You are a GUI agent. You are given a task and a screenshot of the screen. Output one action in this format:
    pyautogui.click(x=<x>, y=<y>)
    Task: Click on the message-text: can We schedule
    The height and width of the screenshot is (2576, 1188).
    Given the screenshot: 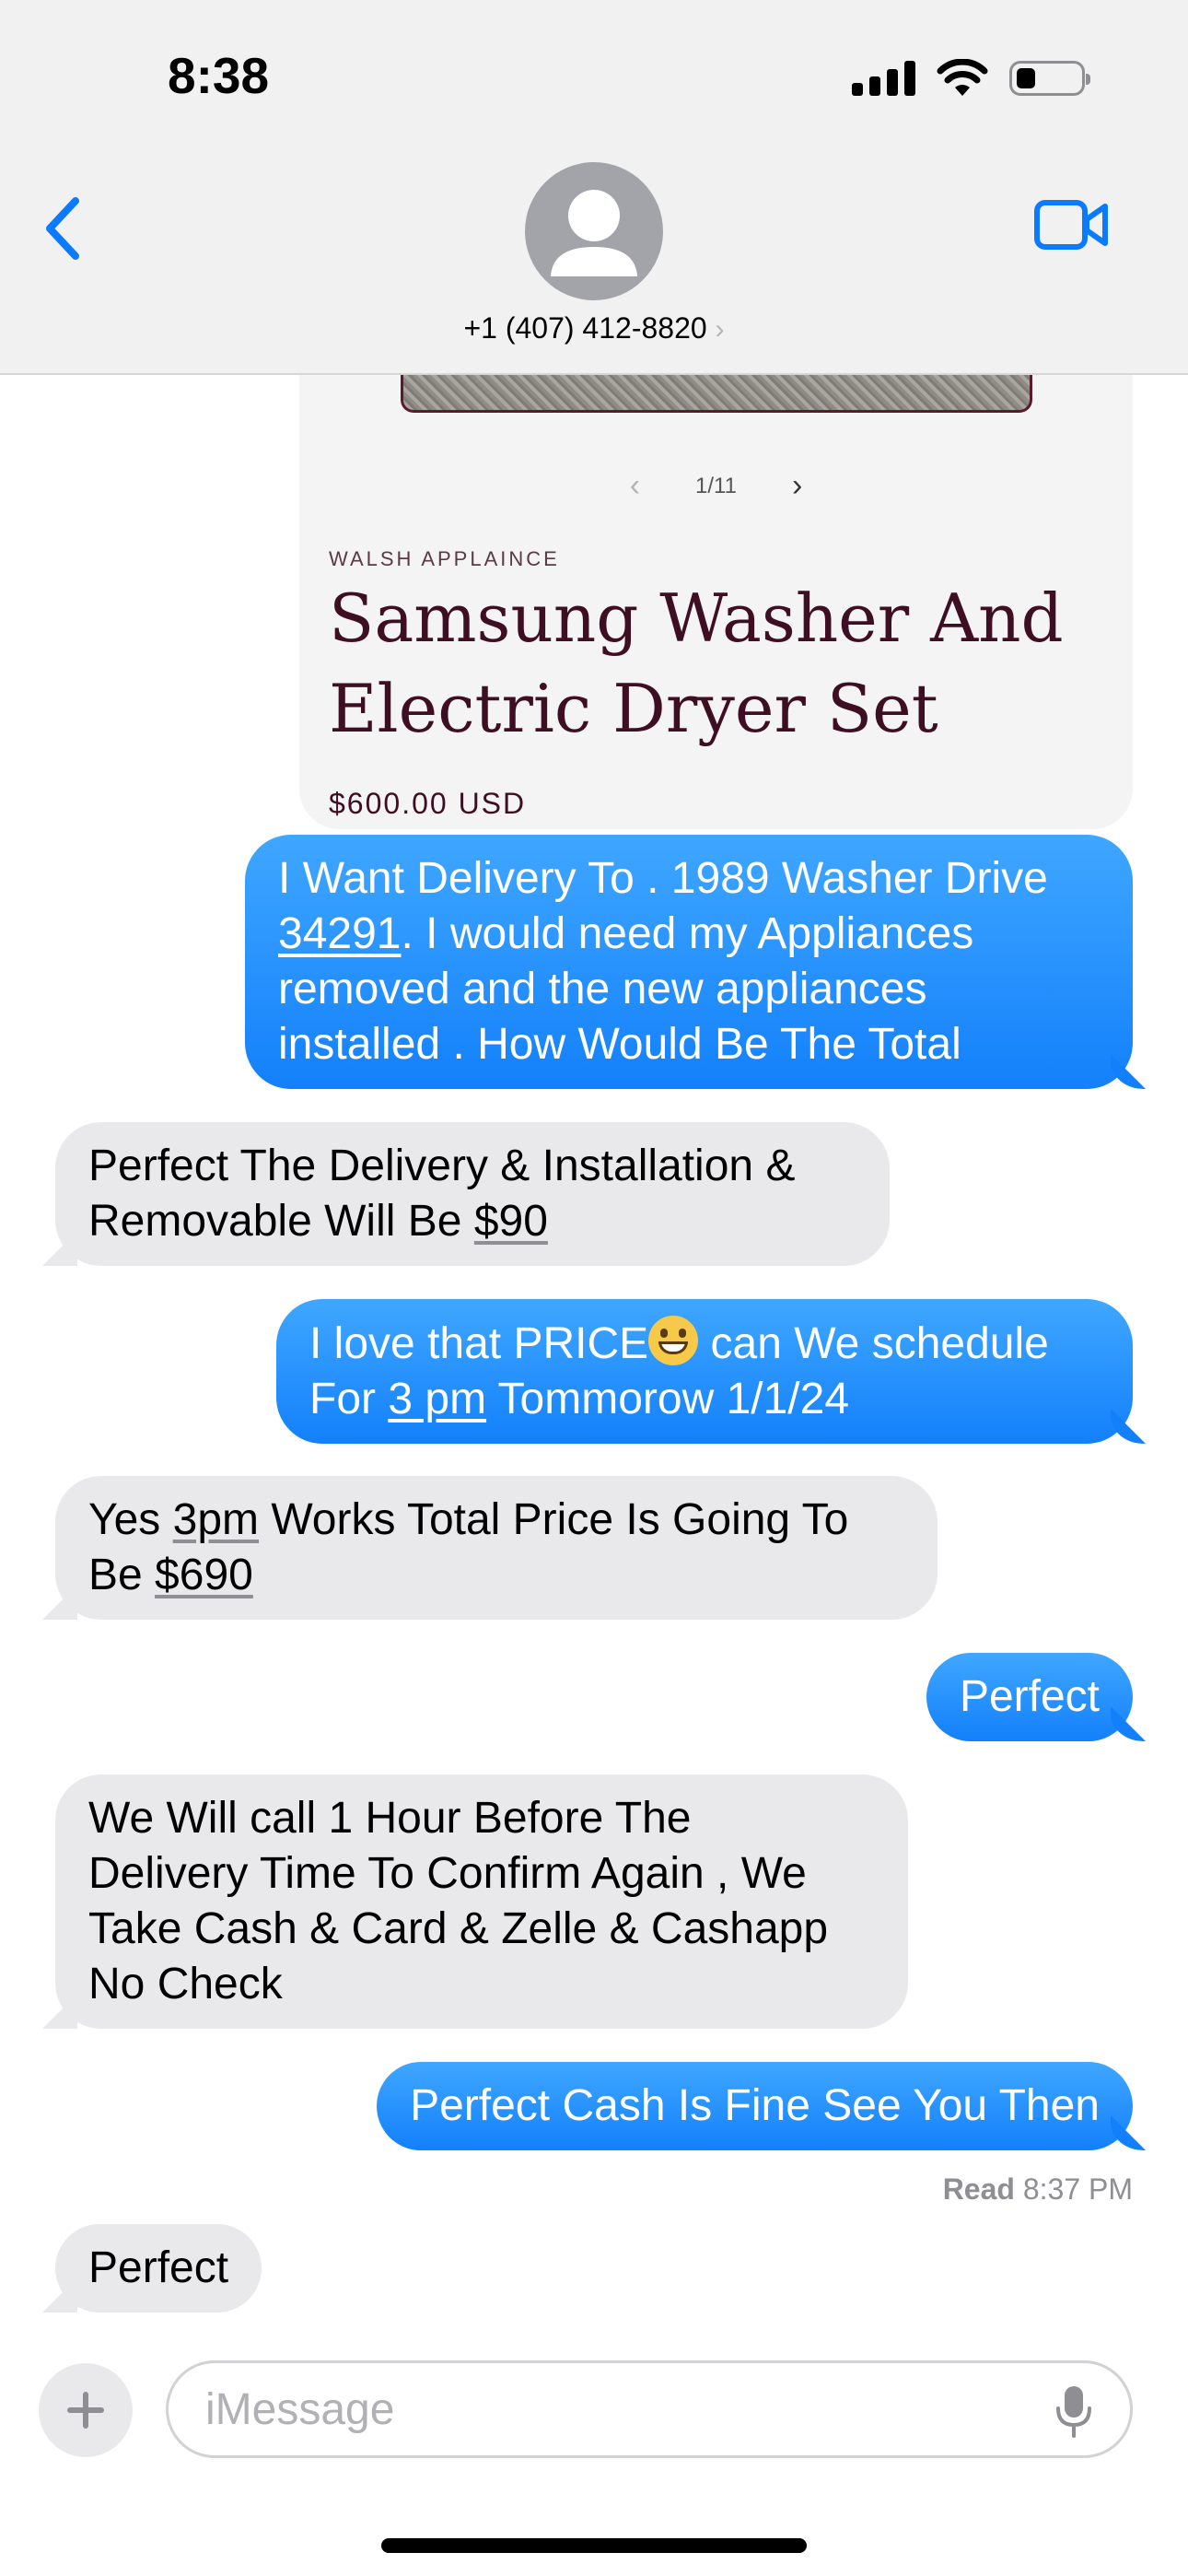 What is the action you would take?
    pyautogui.click(x=873, y=1343)
    